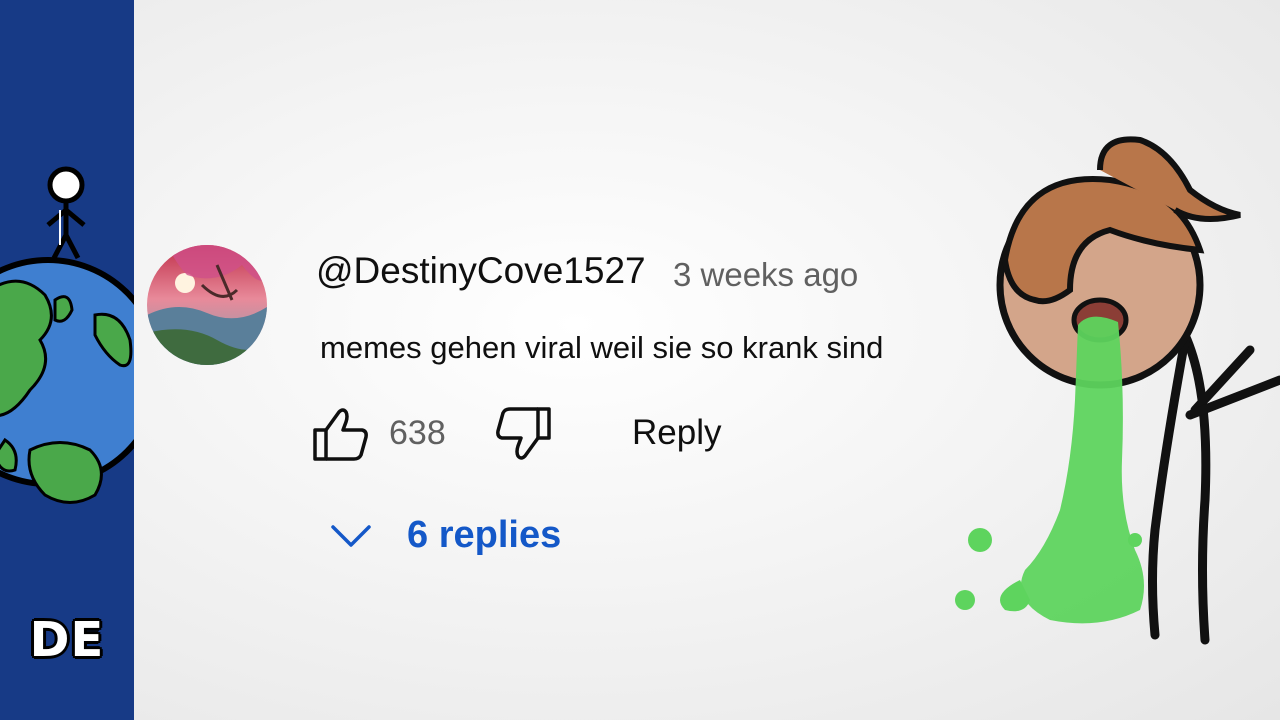  I want to click on thumbs-up-icon, so click(340, 434).